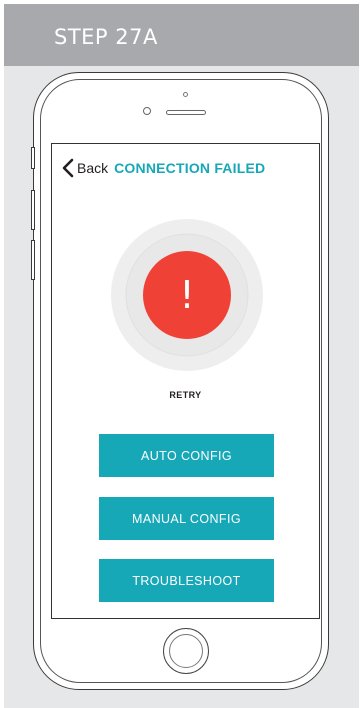 The width and height of the screenshot is (363, 708). What do you see at coordinates (93, 168) in the screenshot?
I see `back-label: Back` at bounding box center [93, 168].